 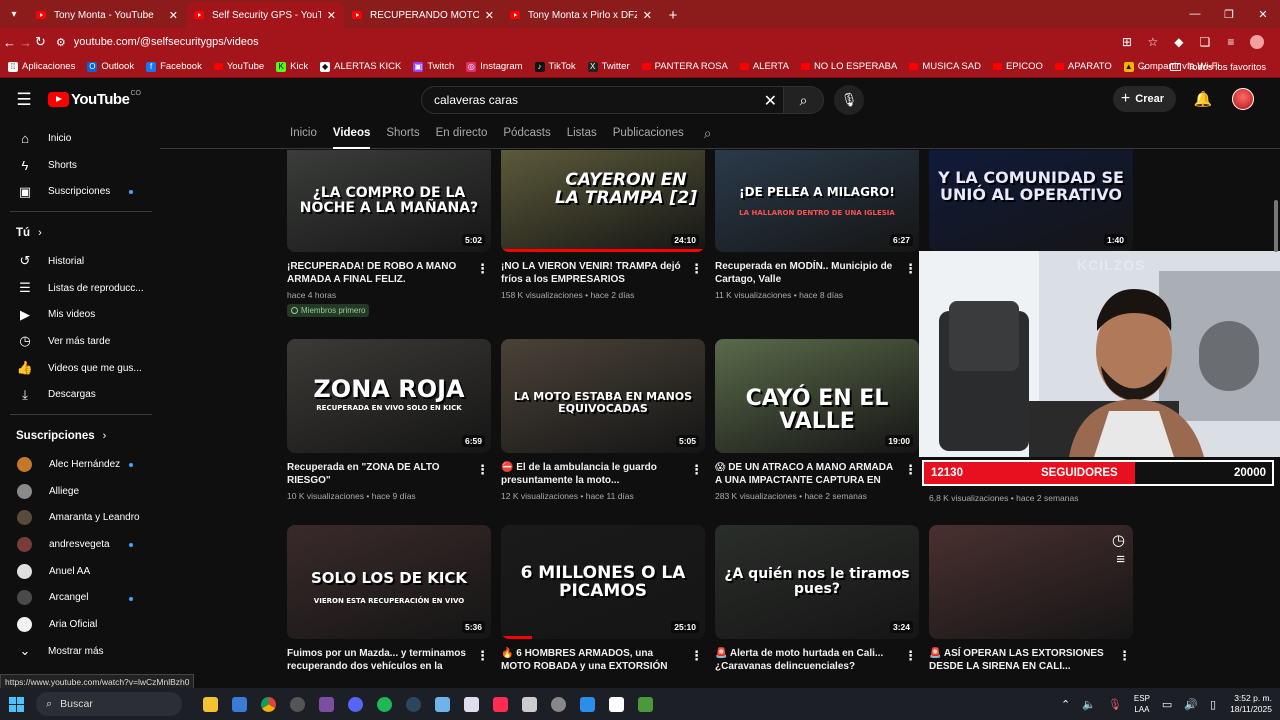 What do you see at coordinates (360, 67) in the screenshot?
I see `bookmark-item: ◆ ALERTAS KICK` at bounding box center [360, 67].